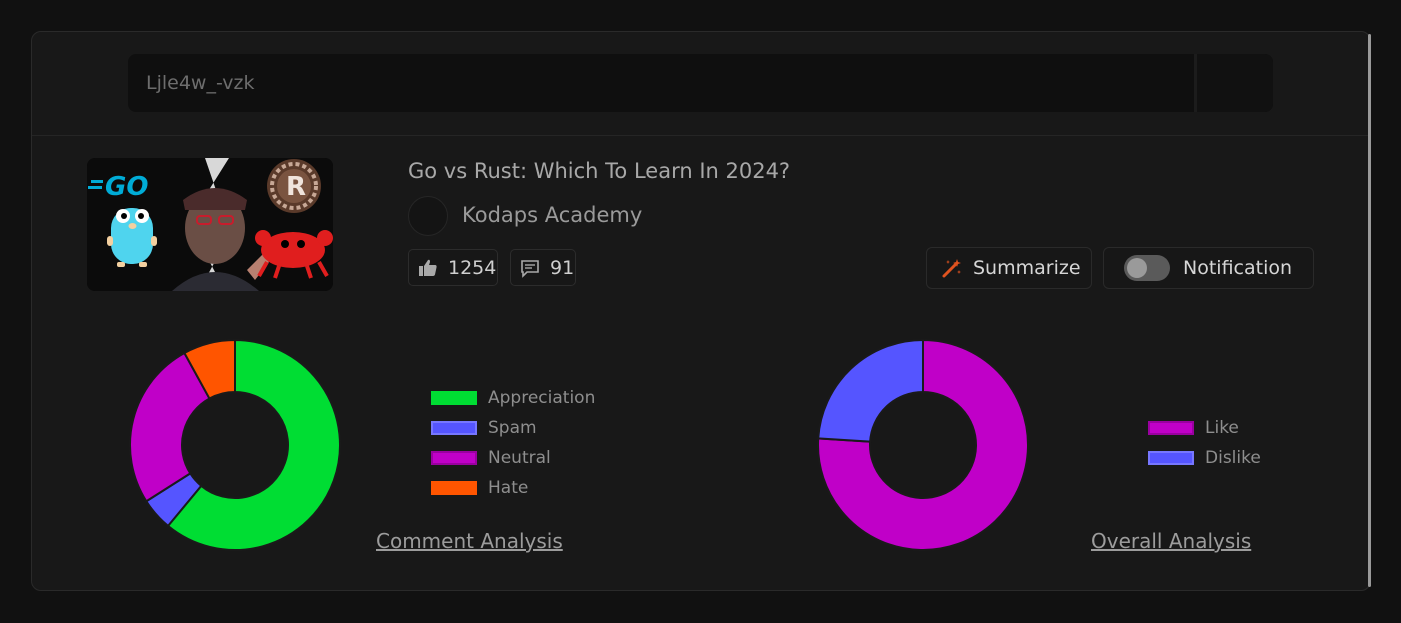 This screenshot has height=623, width=1401. I want to click on scrollbar, so click(1369, 310).